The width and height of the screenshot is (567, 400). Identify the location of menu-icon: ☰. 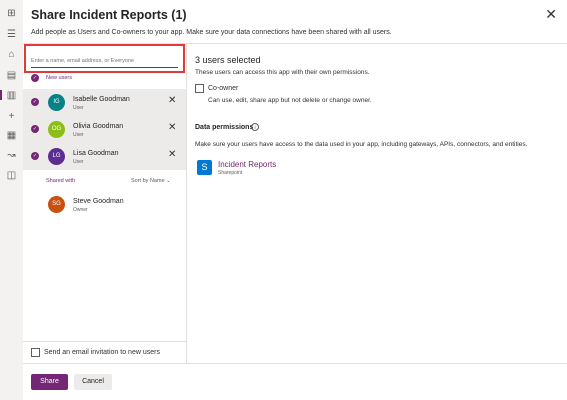
(11, 34).